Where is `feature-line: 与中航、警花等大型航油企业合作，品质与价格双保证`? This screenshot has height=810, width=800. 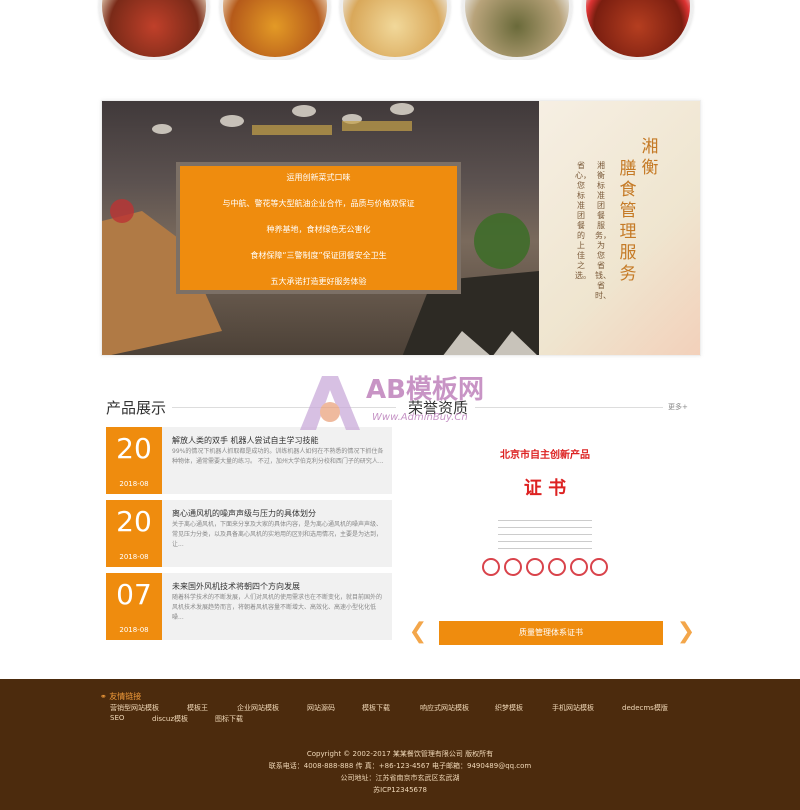 feature-line: 与中航、警花等大型航油企业合作，品质与价格双保证 is located at coordinates (318, 203).